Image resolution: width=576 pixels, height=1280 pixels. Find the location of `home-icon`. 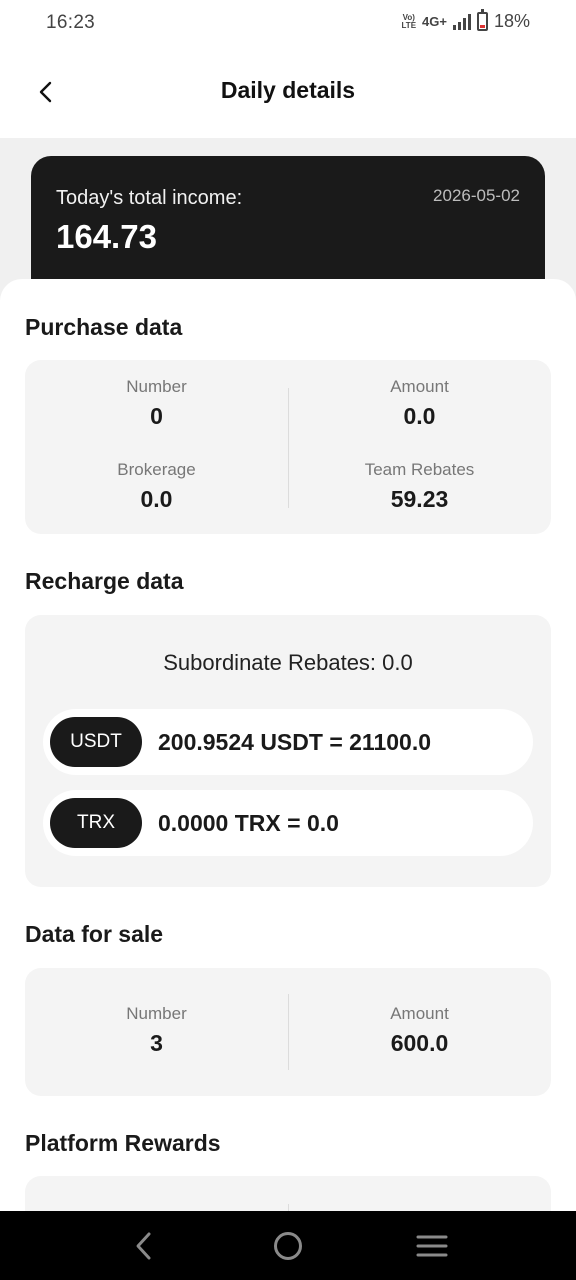

home-icon is located at coordinates (288, 1246).